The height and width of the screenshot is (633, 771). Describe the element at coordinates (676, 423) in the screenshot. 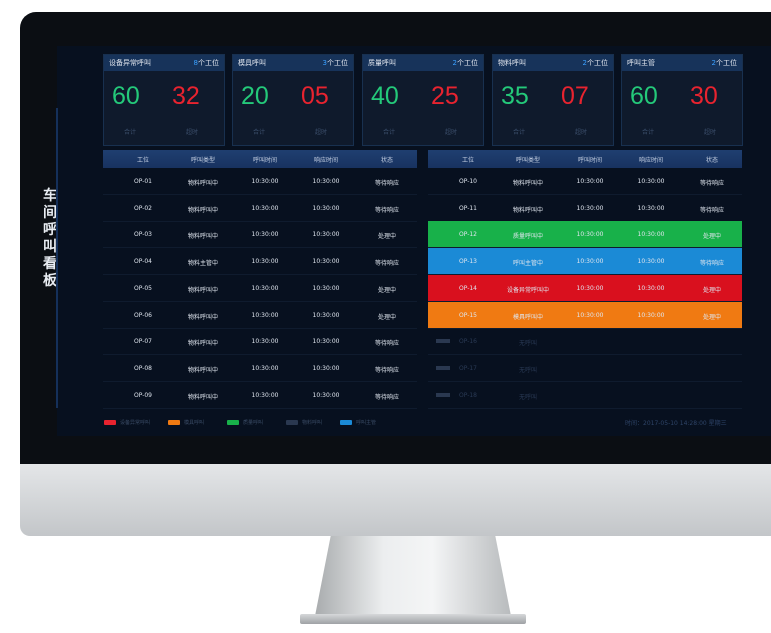

I see `footer-timestamp: 时间：2017-05-10 14:28:00 星期三` at that location.